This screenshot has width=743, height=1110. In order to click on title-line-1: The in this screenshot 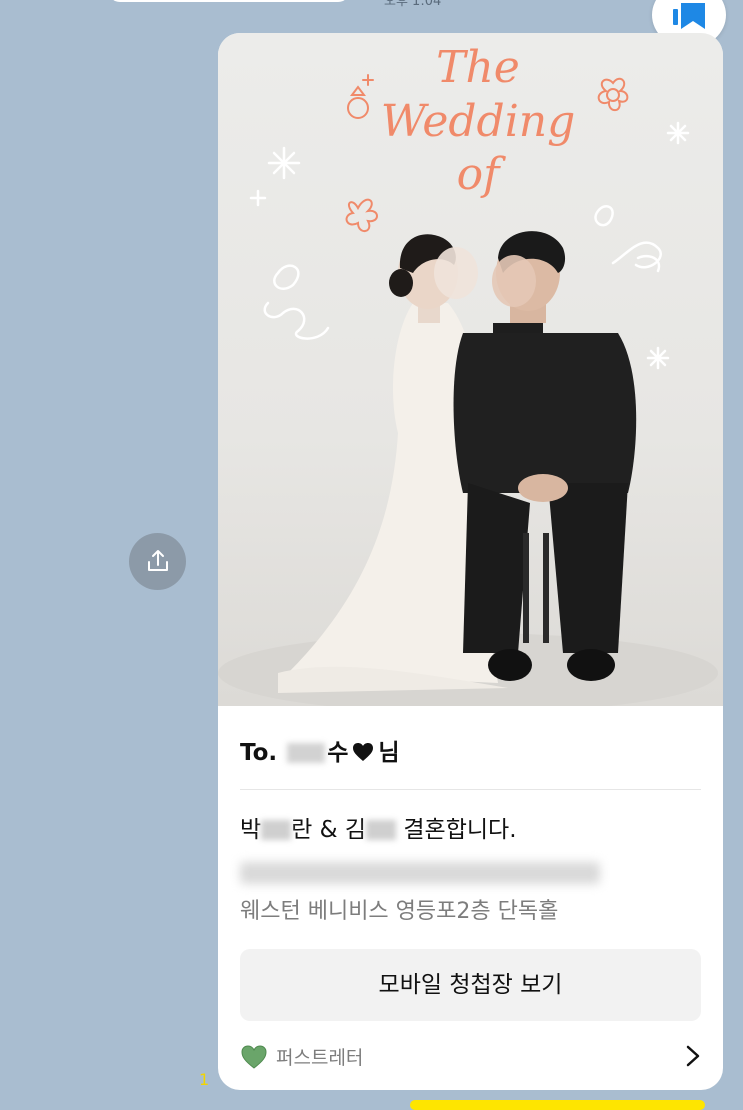, I will do `click(478, 67)`.